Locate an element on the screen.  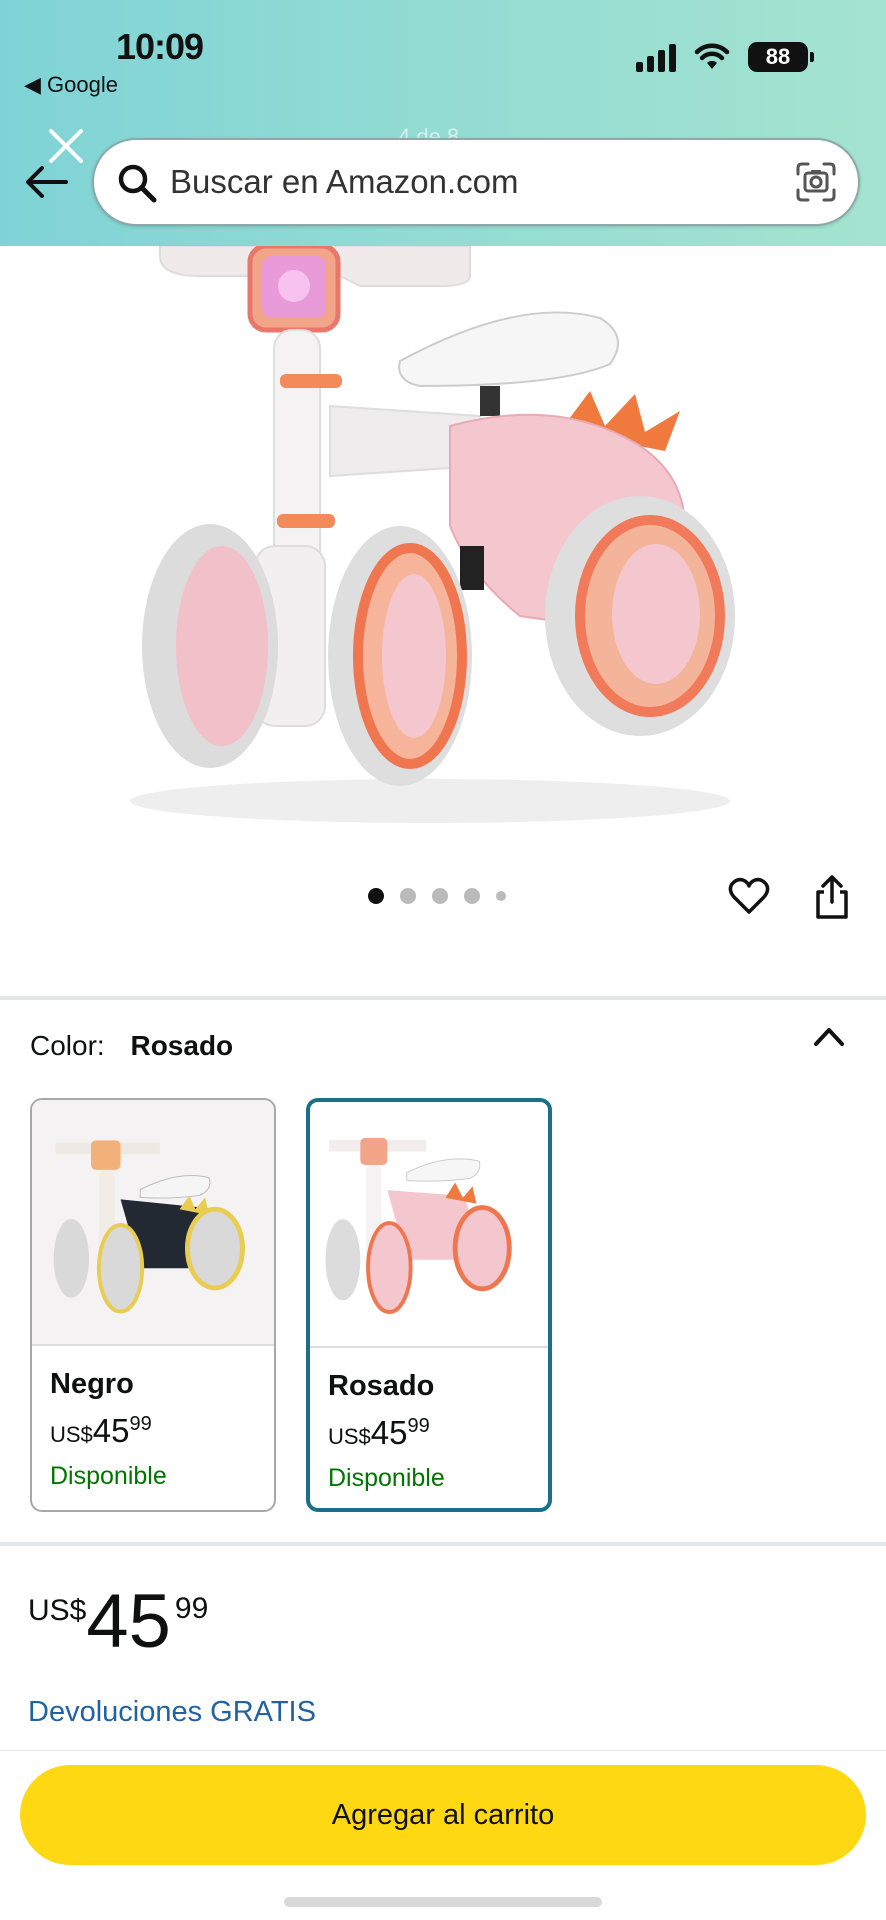
color-selector-label: Color: Rosado is located at coordinates (131, 1046).